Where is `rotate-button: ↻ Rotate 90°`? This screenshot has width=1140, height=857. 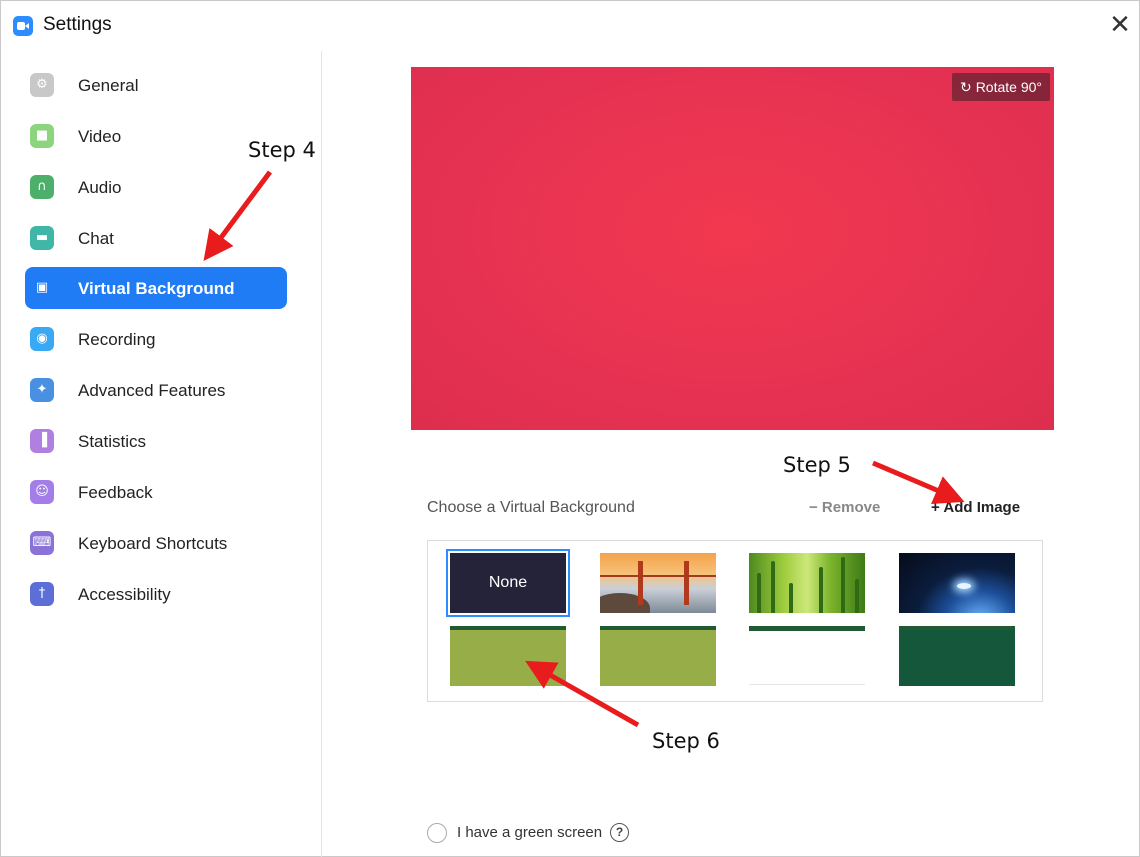
rotate-button: ↻ Rotate 90° is located at coordinates (1000, 87).